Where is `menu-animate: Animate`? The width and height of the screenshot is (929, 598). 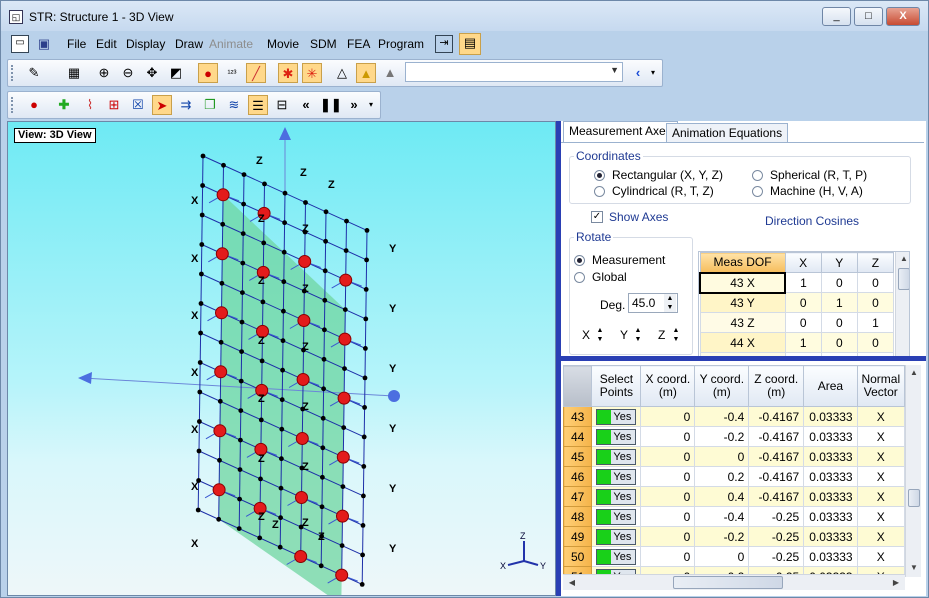 menu-animate: Animate is located at coordinates (231, 44).